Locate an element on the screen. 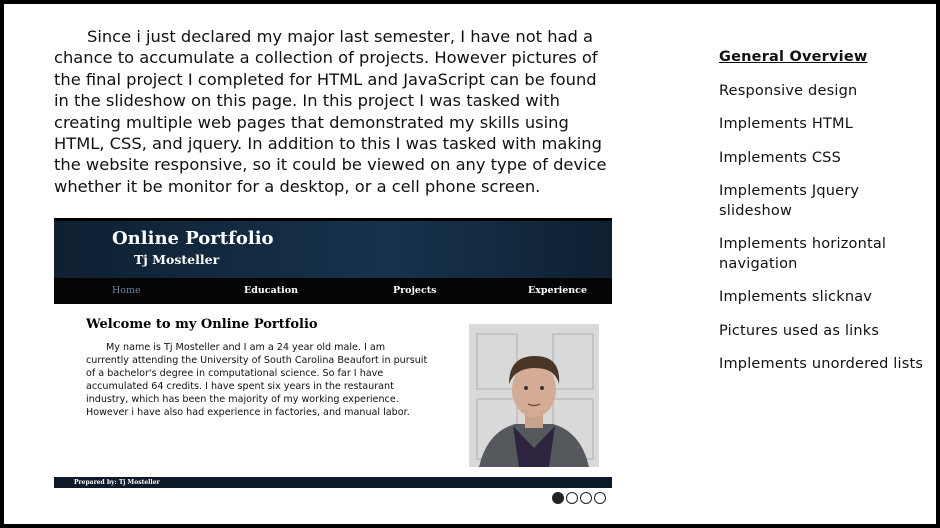 This screenshot has width=940, height=528. portfolio-nav-projects: Projects is located at coordinates (415, 290).